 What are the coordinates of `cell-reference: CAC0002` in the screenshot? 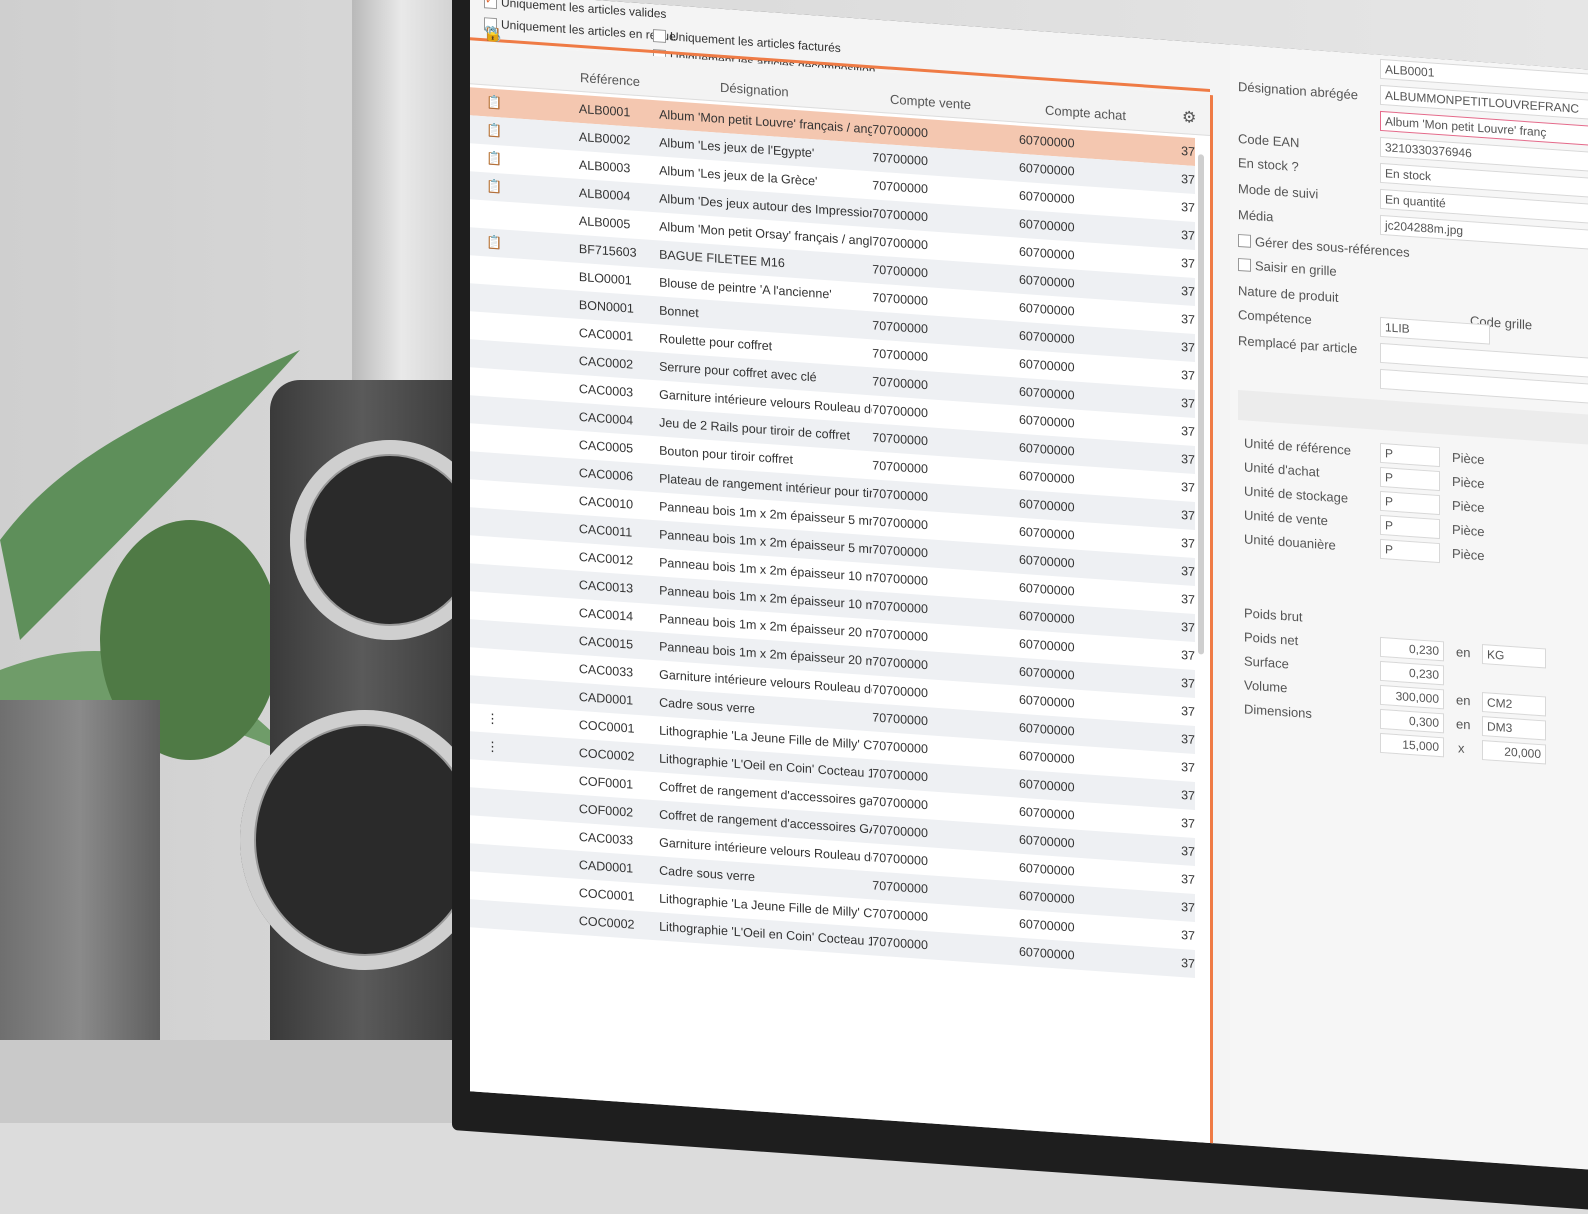 It's located at (606, 362).